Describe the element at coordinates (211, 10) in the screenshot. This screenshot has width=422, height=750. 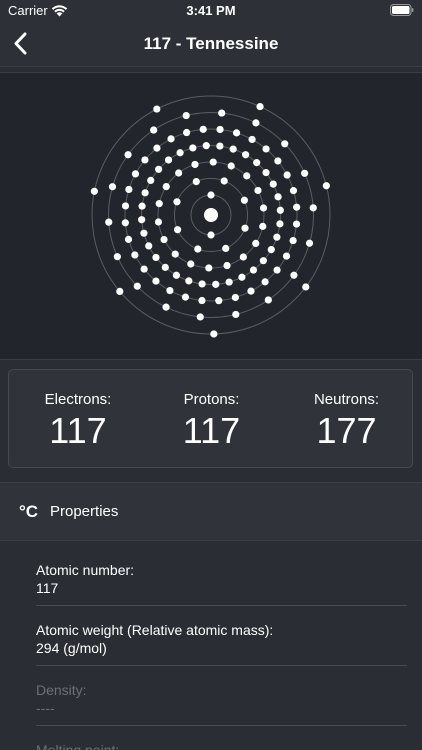
I see `status-time: 3:41 PM` at that location.